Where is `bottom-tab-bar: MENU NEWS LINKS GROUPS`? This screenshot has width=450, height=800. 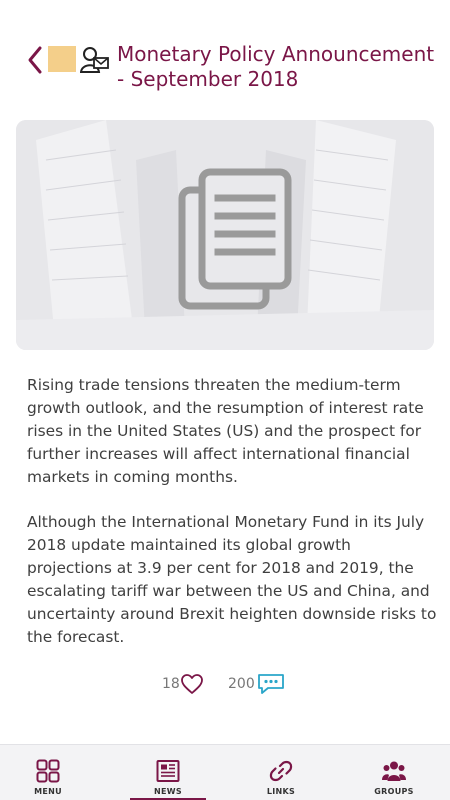 bottom-tab-bar: MENU NEWS LINKS GROUPS is located at coordinates (225, 772).